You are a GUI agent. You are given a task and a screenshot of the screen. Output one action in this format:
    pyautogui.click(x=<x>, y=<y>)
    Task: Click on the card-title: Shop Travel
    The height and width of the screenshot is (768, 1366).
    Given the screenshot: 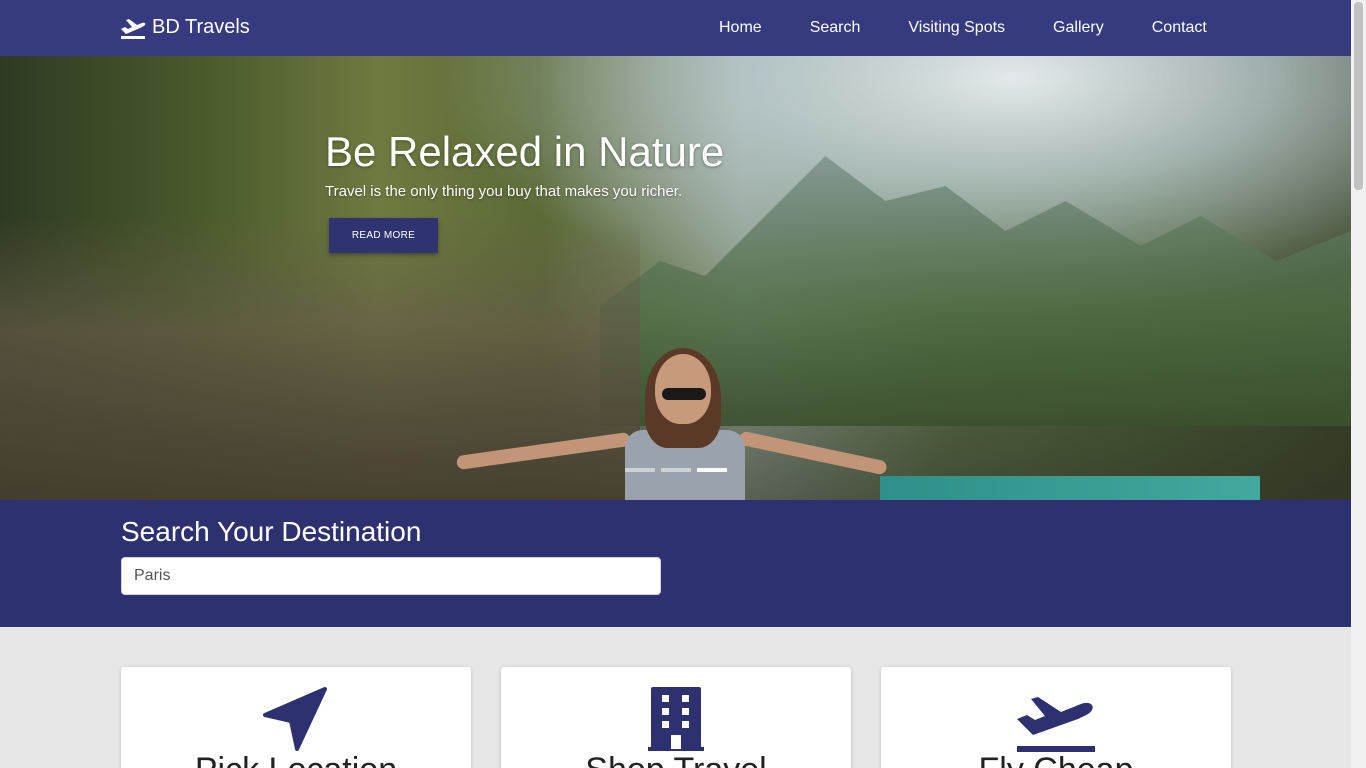 What is the action you would take?
    pyautogui.click(x=676, y=759)
    